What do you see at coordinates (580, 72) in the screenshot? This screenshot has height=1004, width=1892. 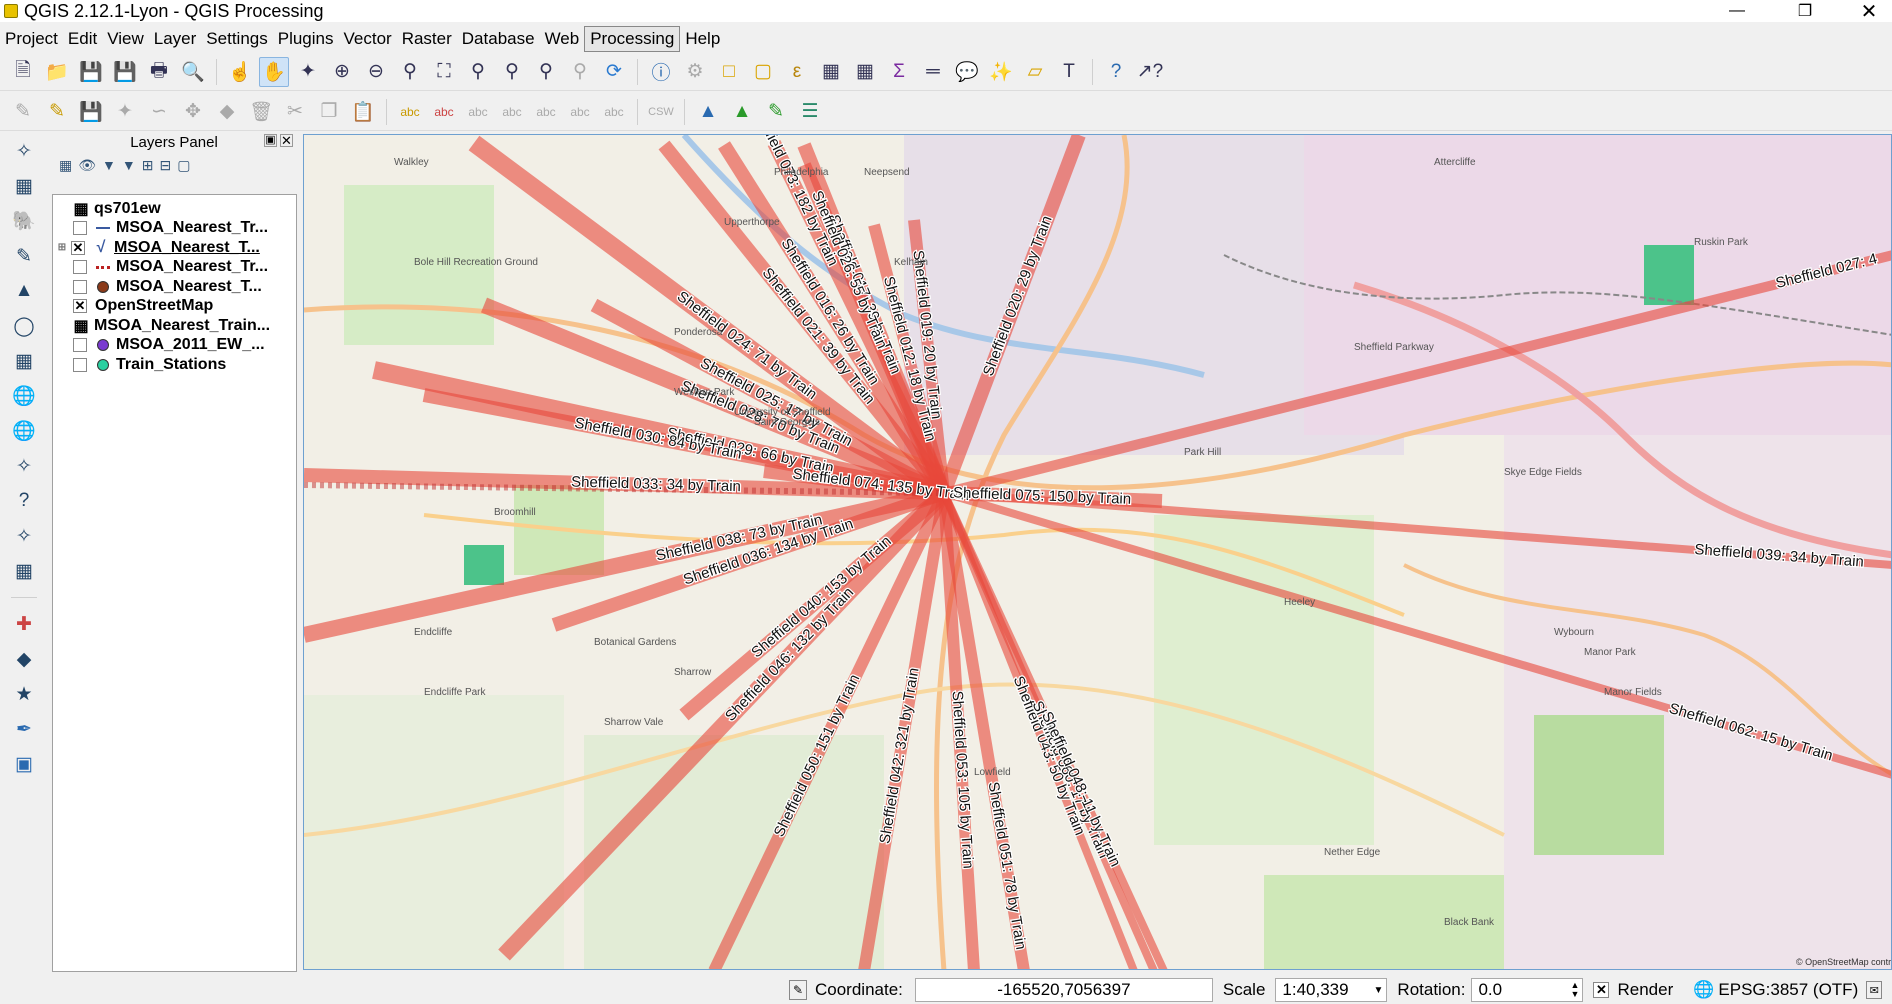 I see `zoom-next-icon: ⚲` at bounding box center [580, 72].